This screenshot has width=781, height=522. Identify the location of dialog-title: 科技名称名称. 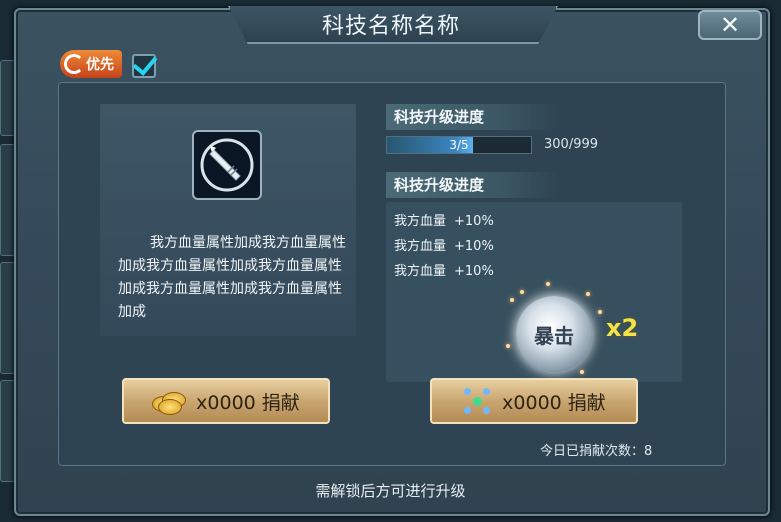
(390, 26).